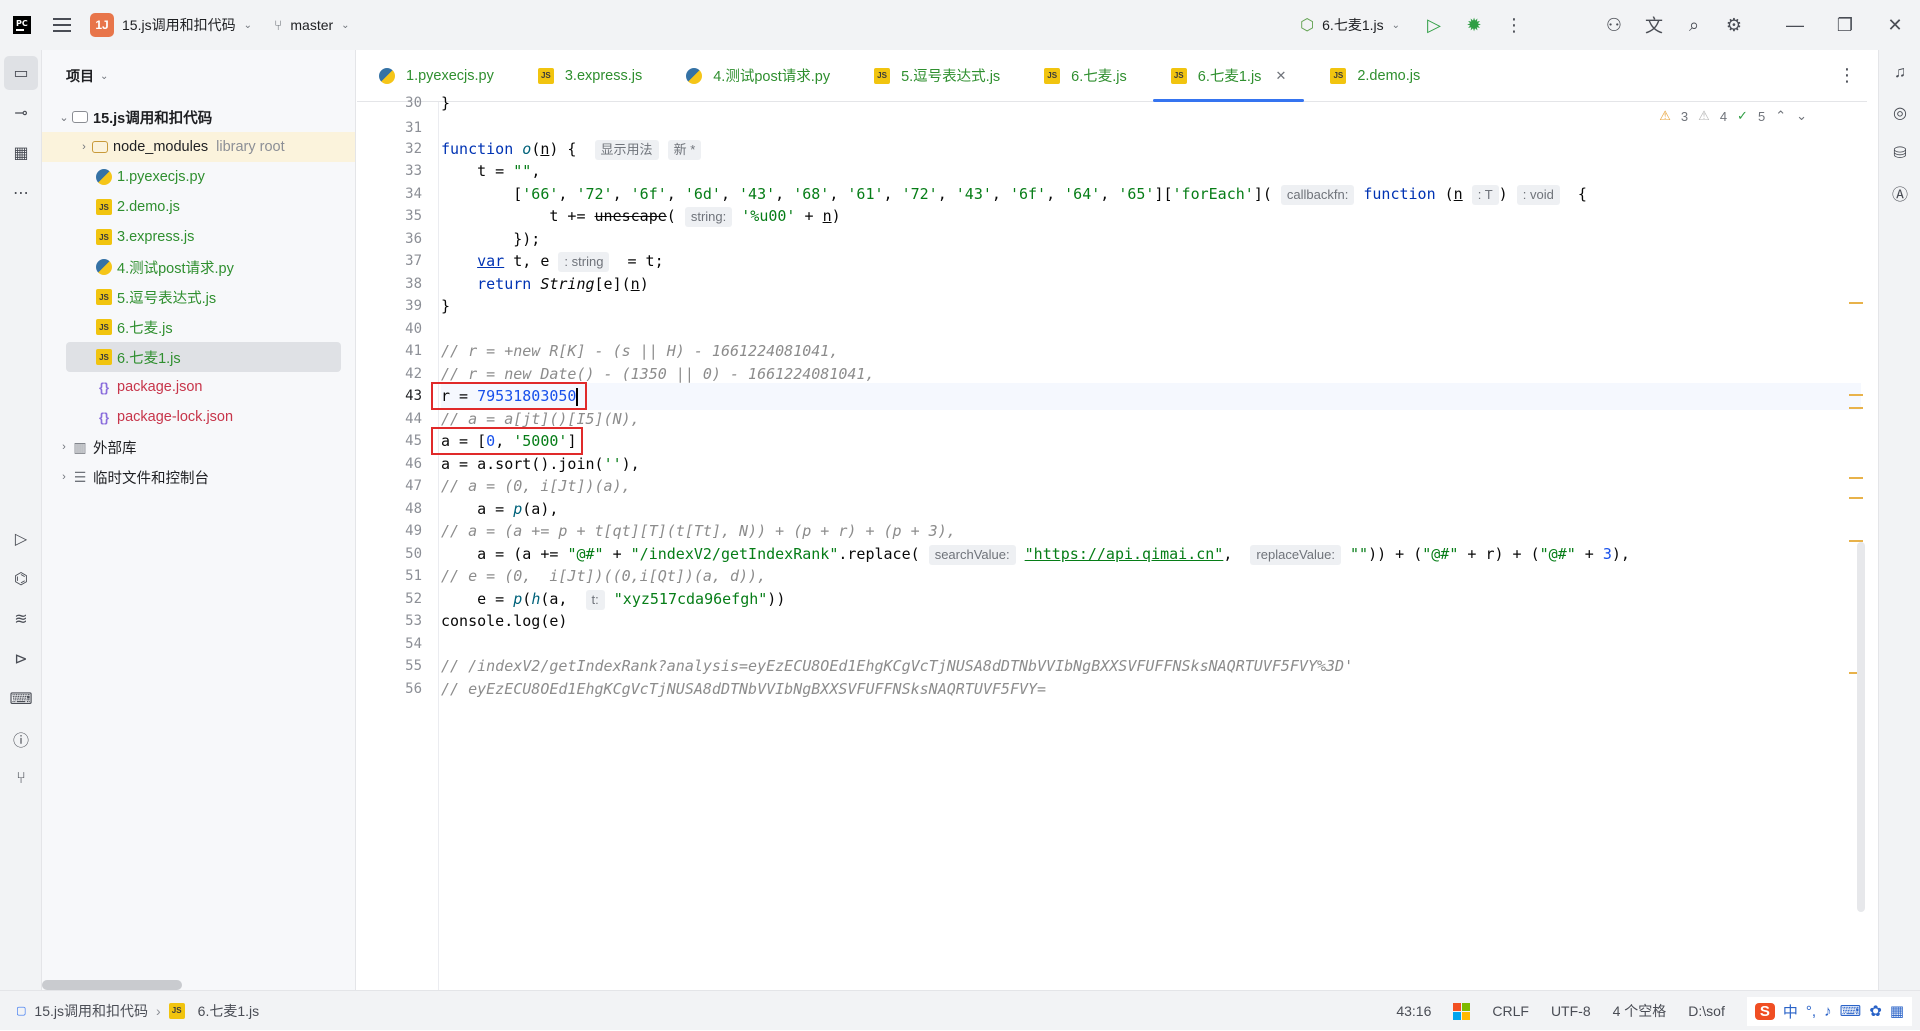 The image size is (1920, 1031). What do you see at coordinates (21, 539) in the screenshot?
I see `run-tool-icon: ▷` at bounding box center [21, 539].